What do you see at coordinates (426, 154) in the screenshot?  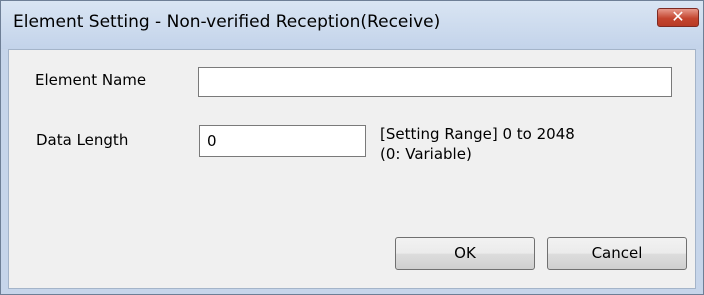 I see `setting-range-note: (0: Variable)` at bounding box center [426, 154].